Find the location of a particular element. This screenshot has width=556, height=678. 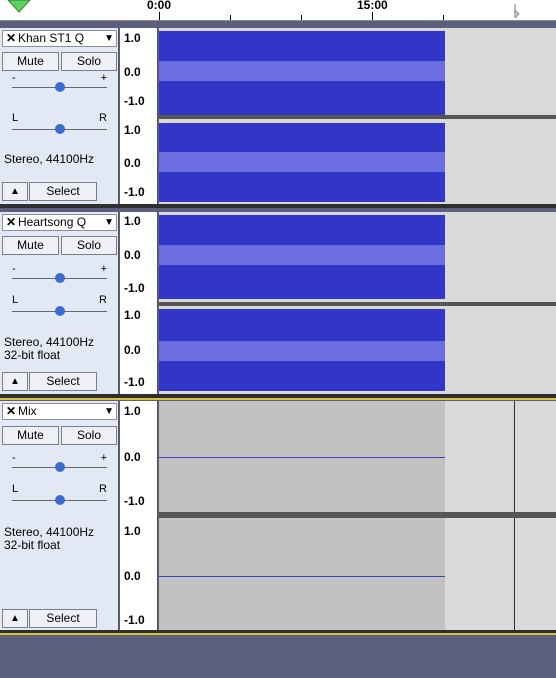

track-name: Khan ST1 Q is located at coordinates (59, 38).